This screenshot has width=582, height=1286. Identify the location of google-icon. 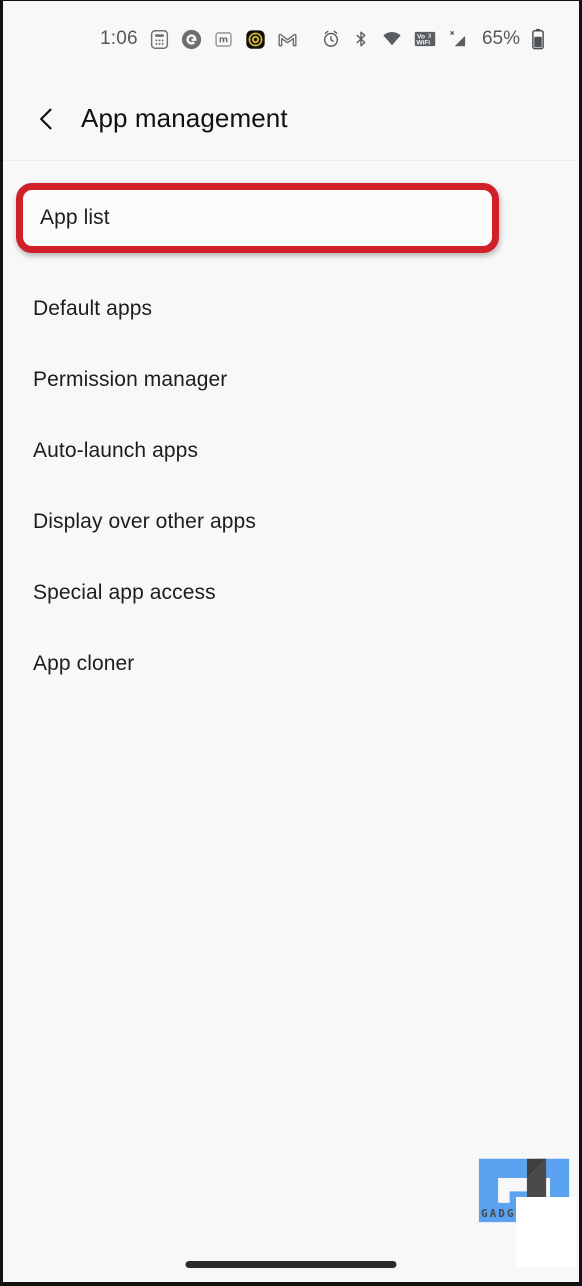
(191, 39).